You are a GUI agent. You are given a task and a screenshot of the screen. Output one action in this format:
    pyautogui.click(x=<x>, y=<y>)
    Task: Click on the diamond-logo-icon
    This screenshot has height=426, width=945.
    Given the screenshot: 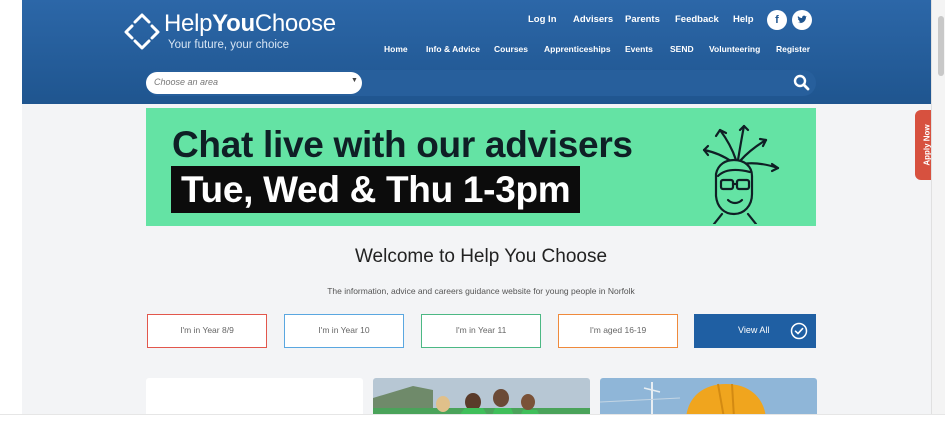 What is the action you would take?
    pyautogui.click(x=254, y=416)
    